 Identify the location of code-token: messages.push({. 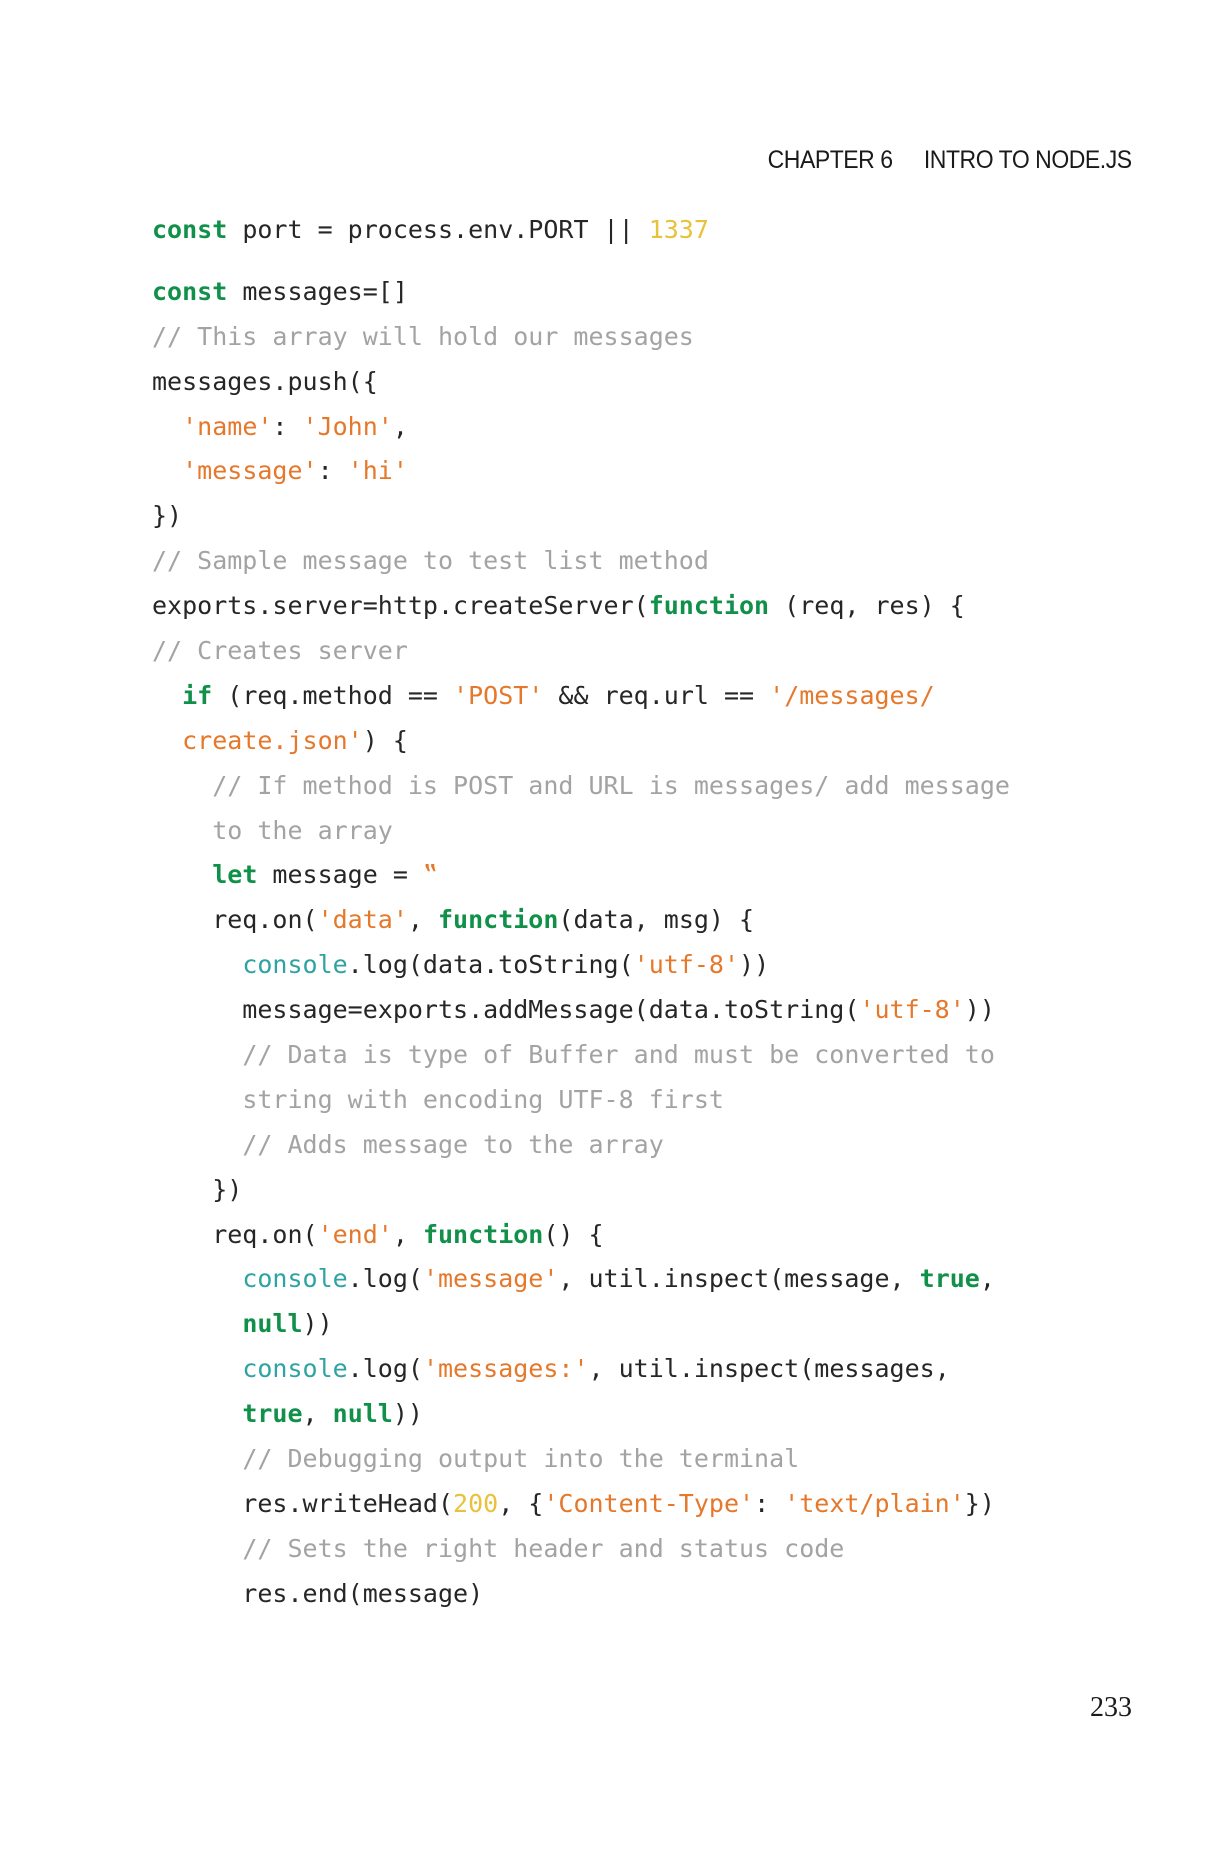
(265, 381).